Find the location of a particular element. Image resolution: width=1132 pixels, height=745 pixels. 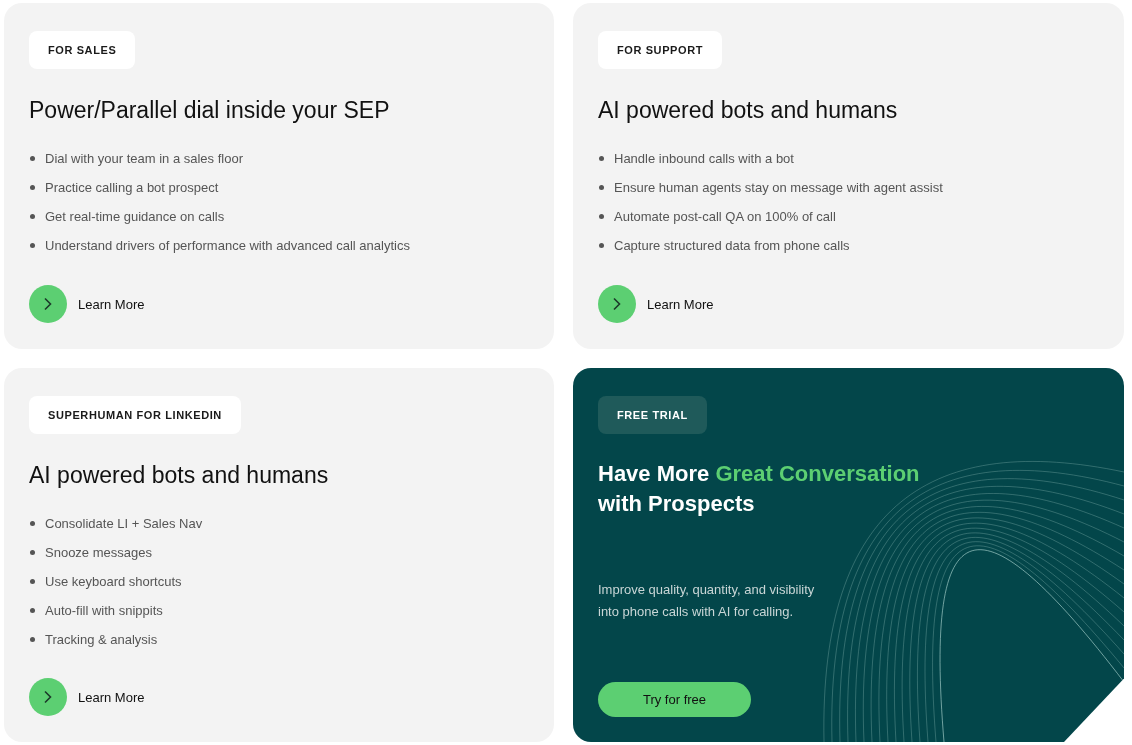

feature-text: Dial with your team in a sales floor is located at coordinates (144, 158).